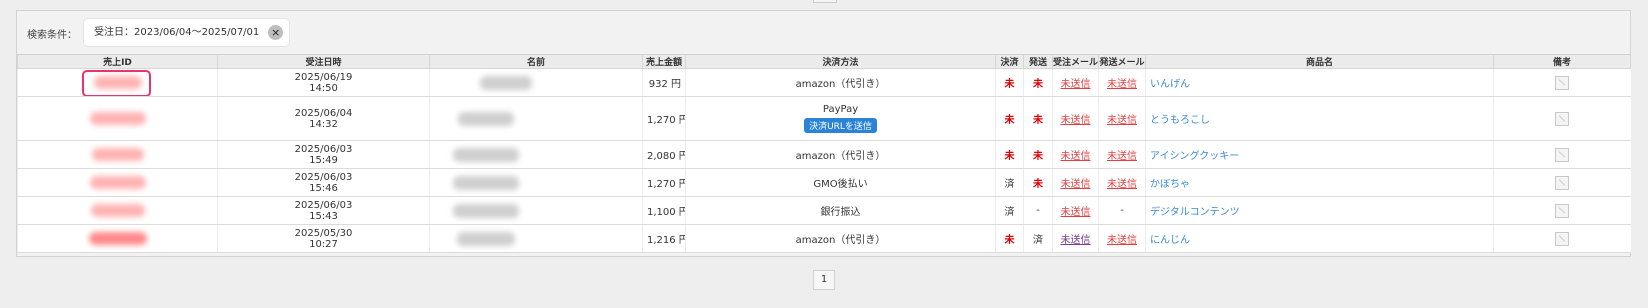 This screenshot has width=1648, height=308. What do you see at coordinates (177, 32) in the screenshot?
I see `date-filter-text: 受注日：2023/06/04〜2025/07/01` at bounding box center [177, 32].